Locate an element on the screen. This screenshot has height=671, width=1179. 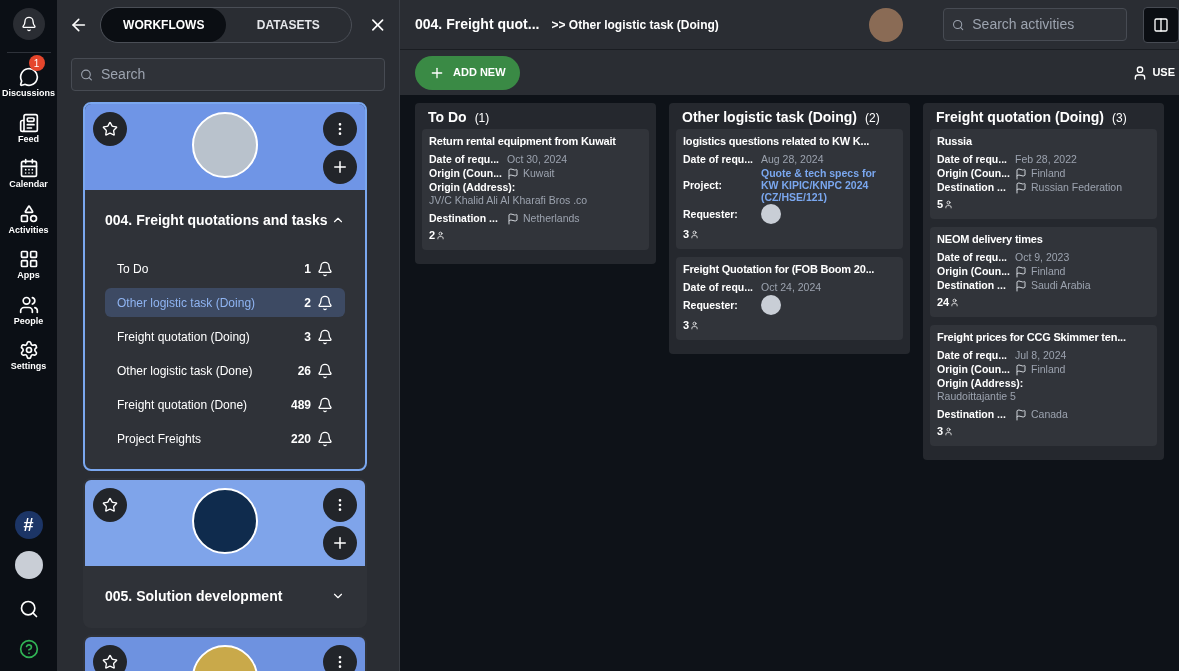
status-item: Freight quotation (Done) 489 is located at coordinates (225, 404).